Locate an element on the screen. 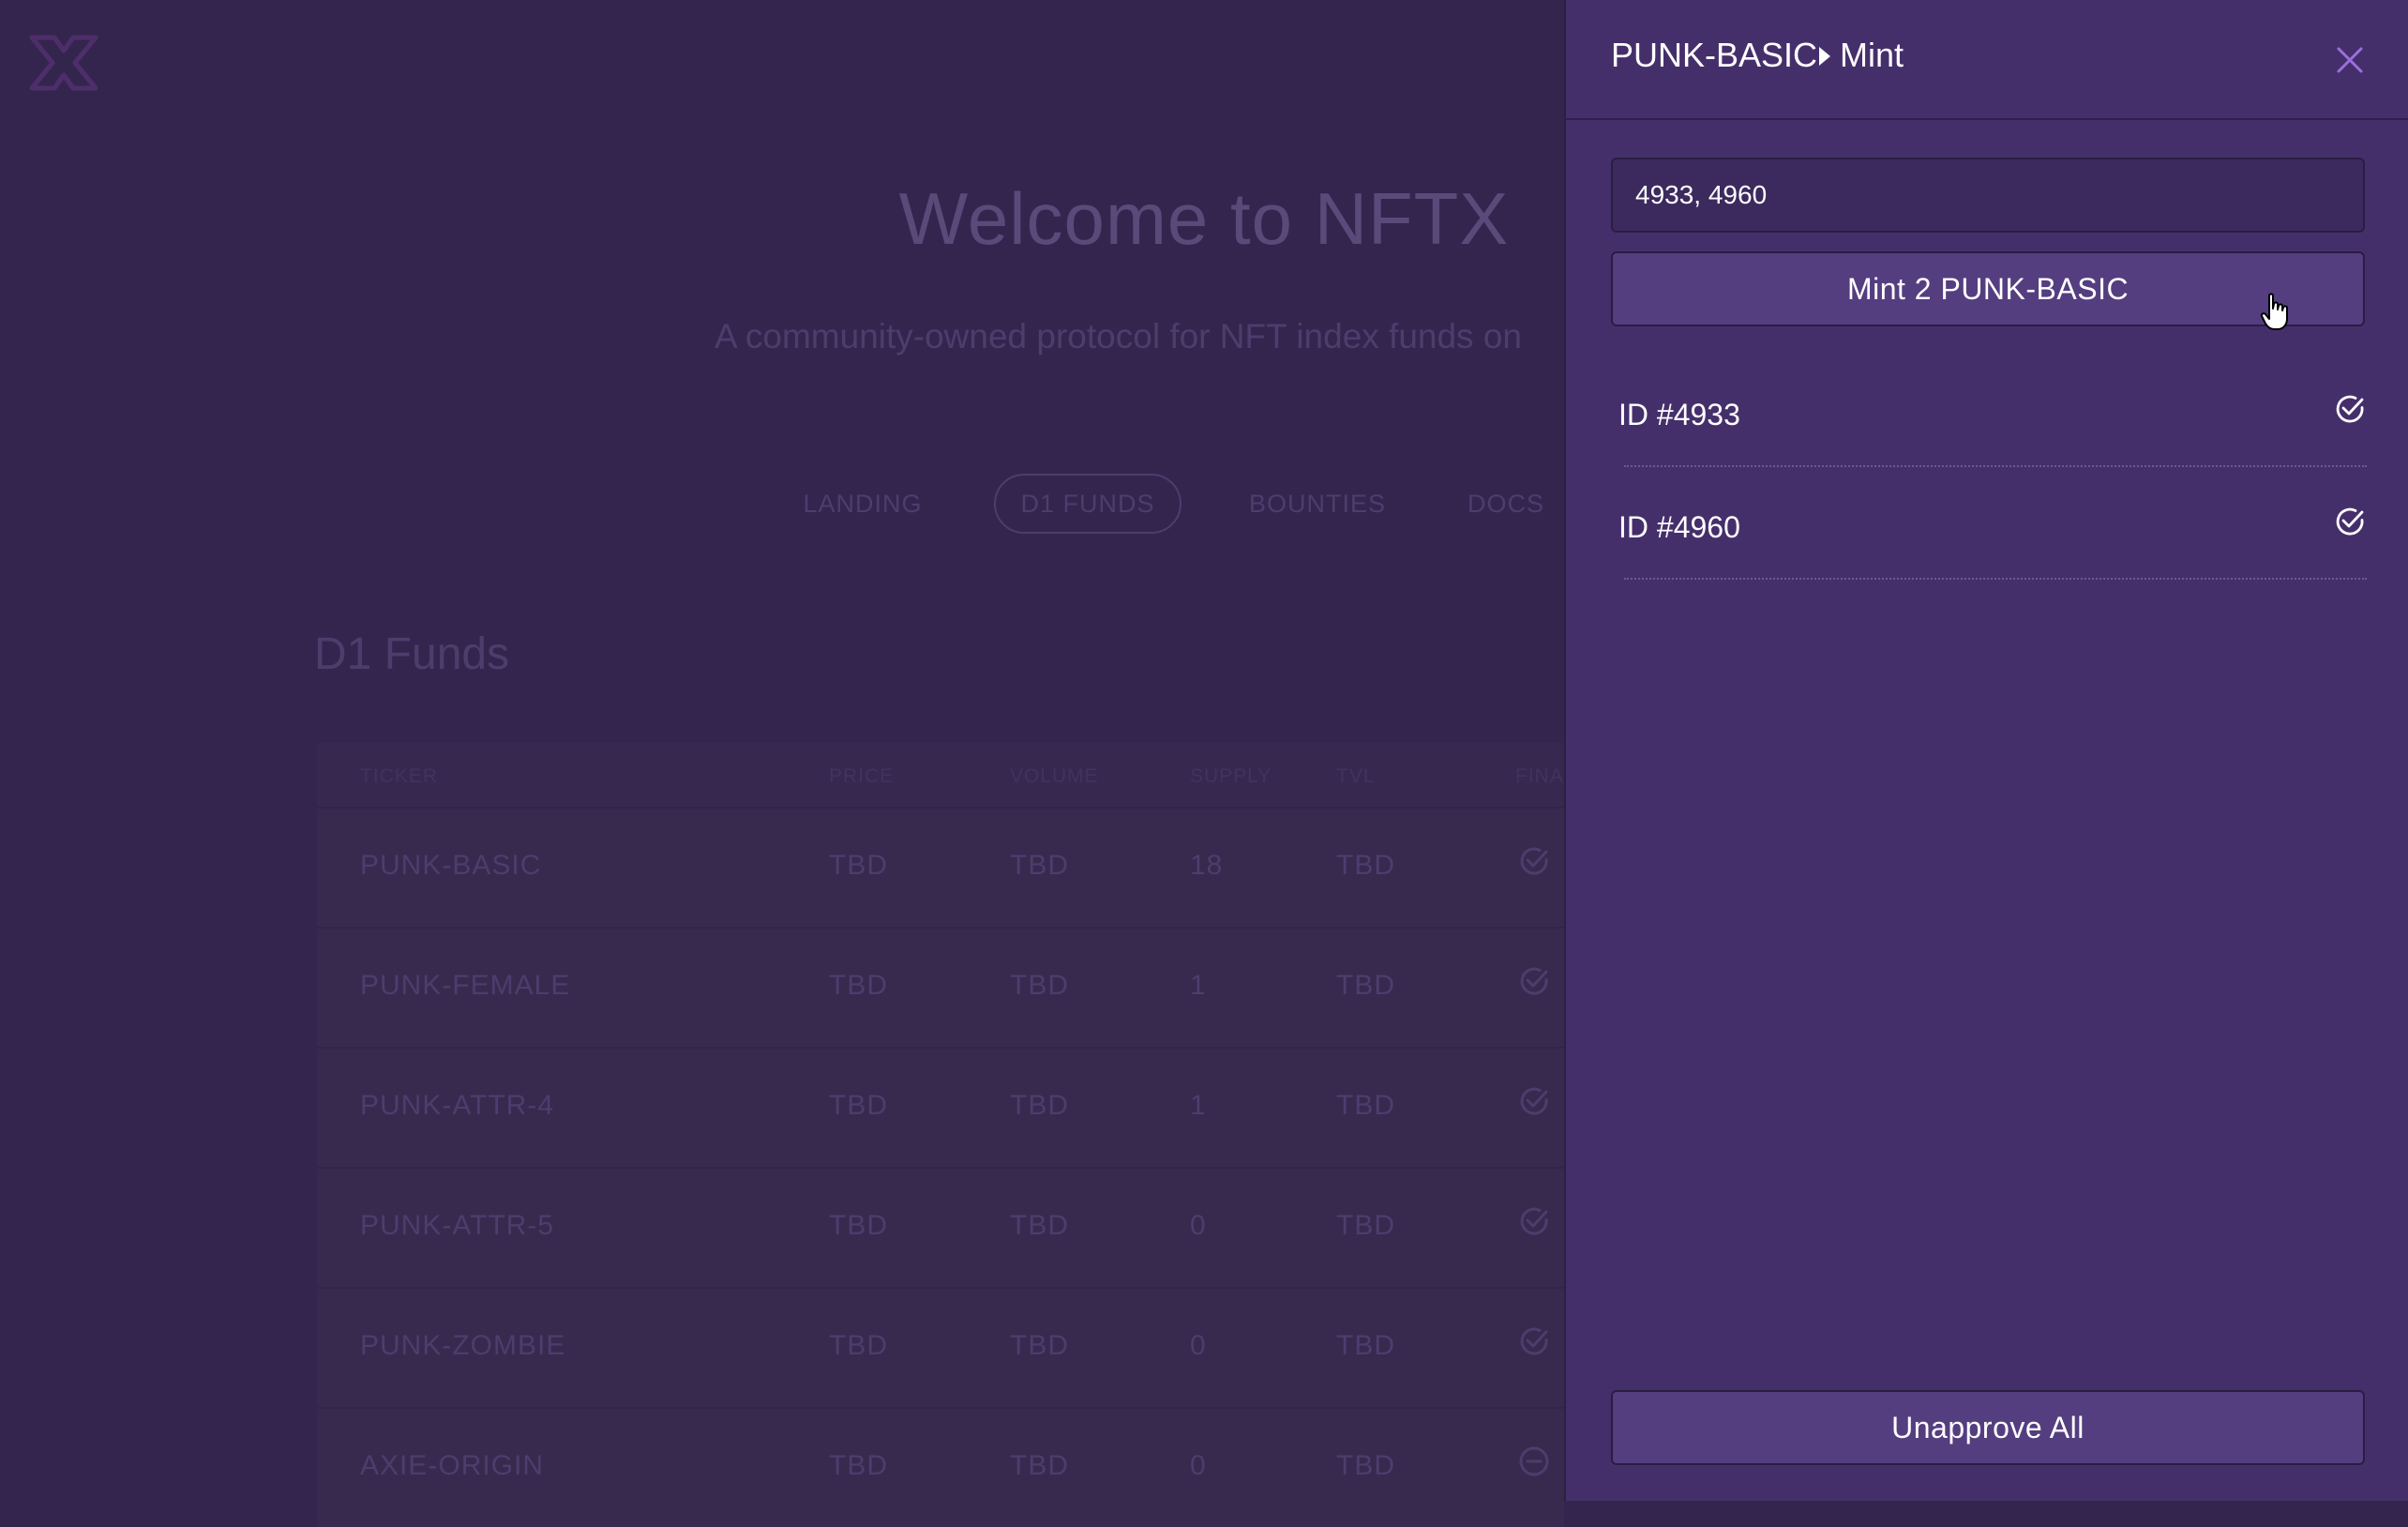 The image size is (2408, 1527). ticker-cell: PUNK-ATTR-5 is located at coordinates (457, 1226).